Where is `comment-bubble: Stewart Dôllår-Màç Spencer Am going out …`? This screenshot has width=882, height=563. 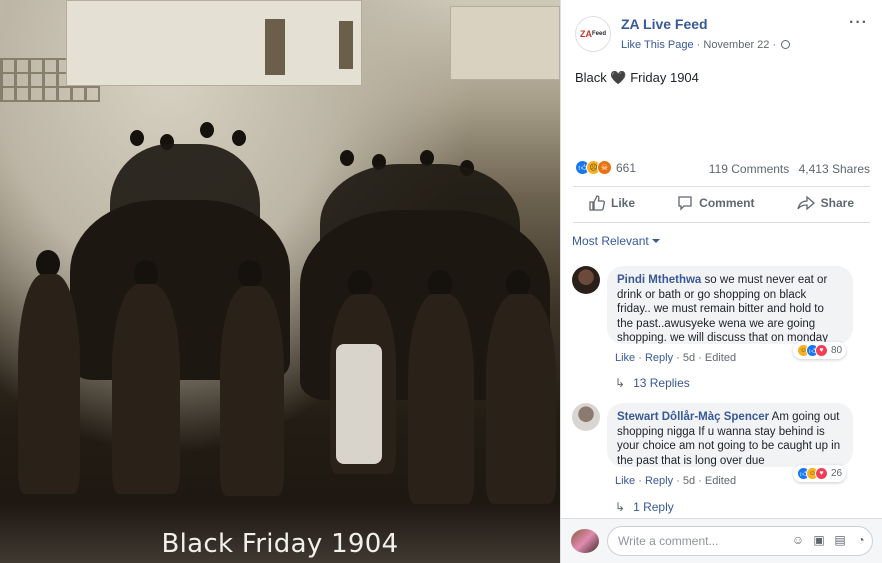
comment-bubble: Stewart Dôllår-Màç Spencer Am going out … is located at coordinates (730, 435).